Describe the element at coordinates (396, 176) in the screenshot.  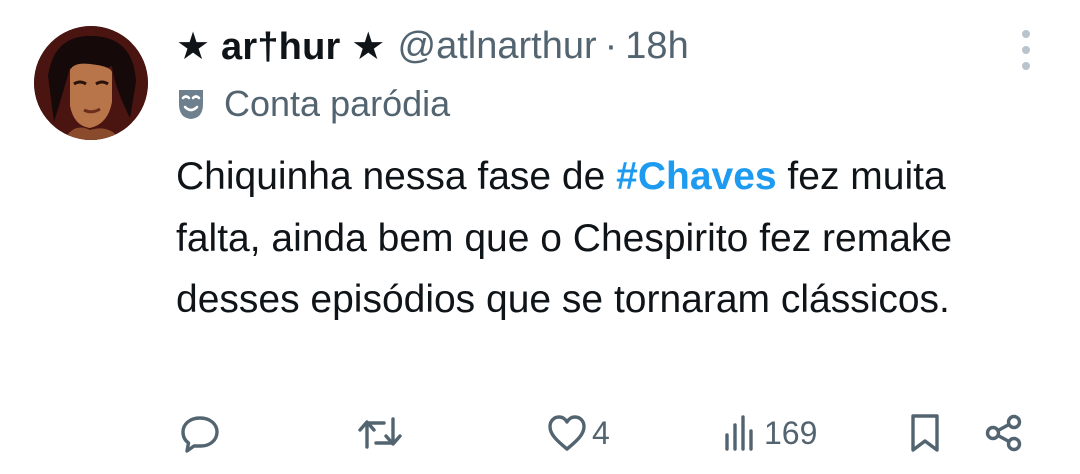
I see `tweet-text-before: Chiquinha nessa fase de` at that location.